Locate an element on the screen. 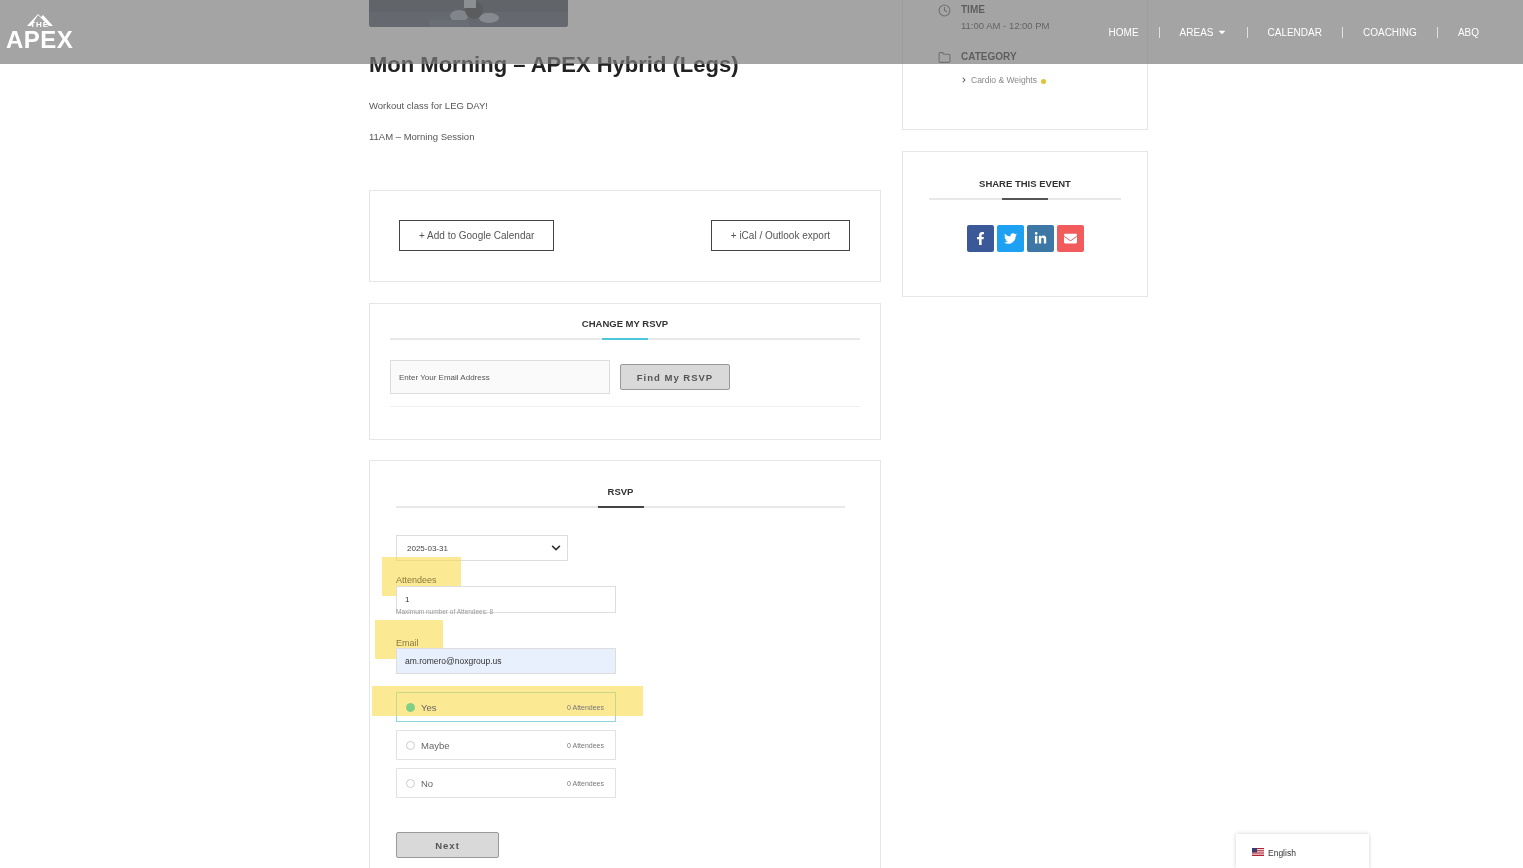 The width and height of the screenshot is (1523, 868). field-label: Email is located at coordinates (407, 643).